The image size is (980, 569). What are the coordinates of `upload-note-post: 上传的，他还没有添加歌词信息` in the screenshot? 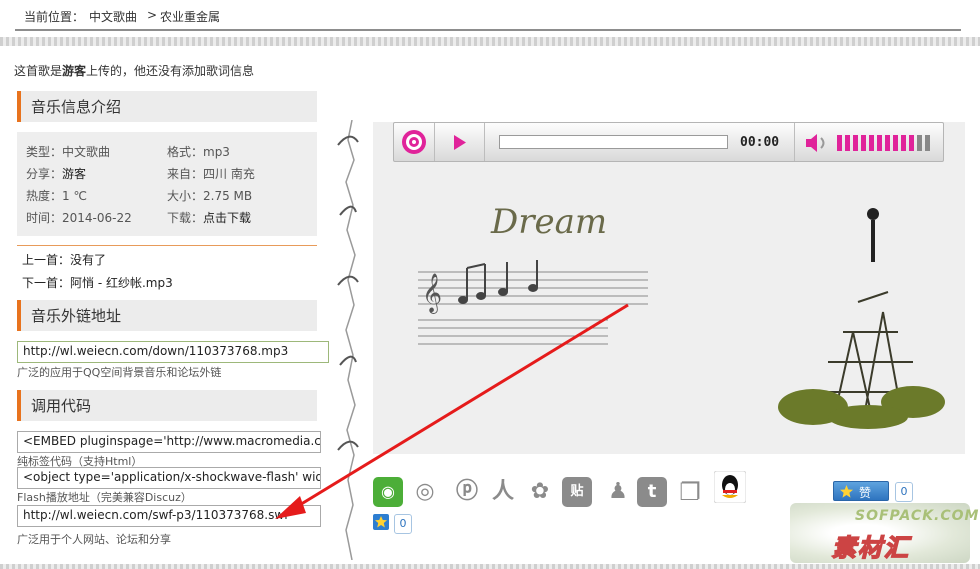 It's located at (170, 71).